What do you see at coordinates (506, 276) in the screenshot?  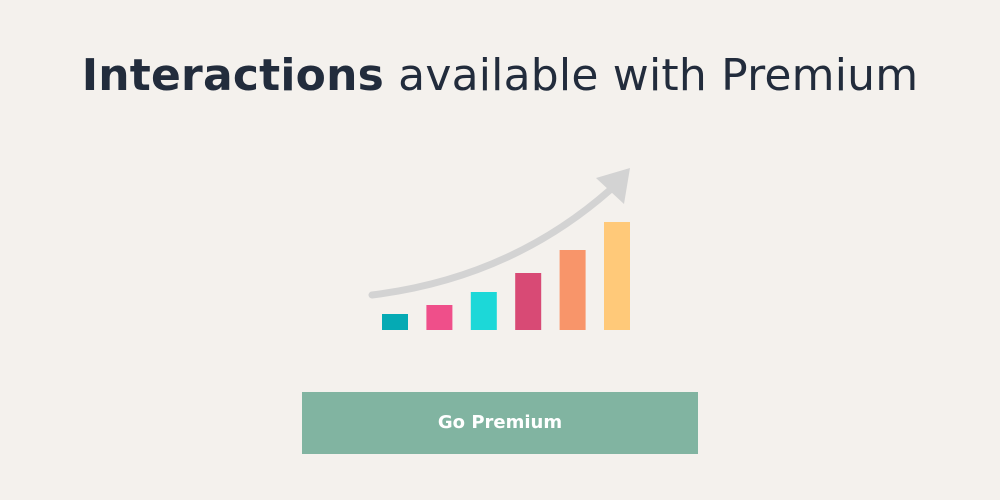 I see `growth-bars` at bounding box center [506, 276].